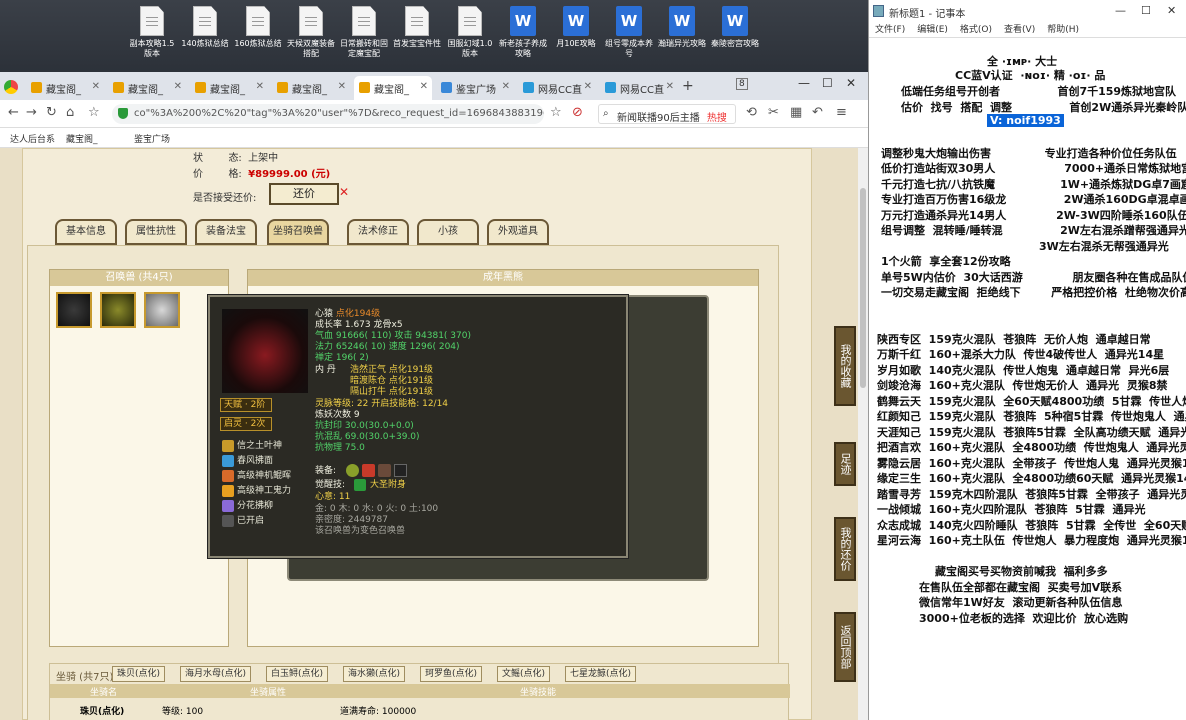 The height and width of the screenshot is (720, 1186). What do you see at coordinates (524, 674) in the screenshot?
I see `mount-tab-6: 文鳐(点化)` at bounding box center [524, 674].